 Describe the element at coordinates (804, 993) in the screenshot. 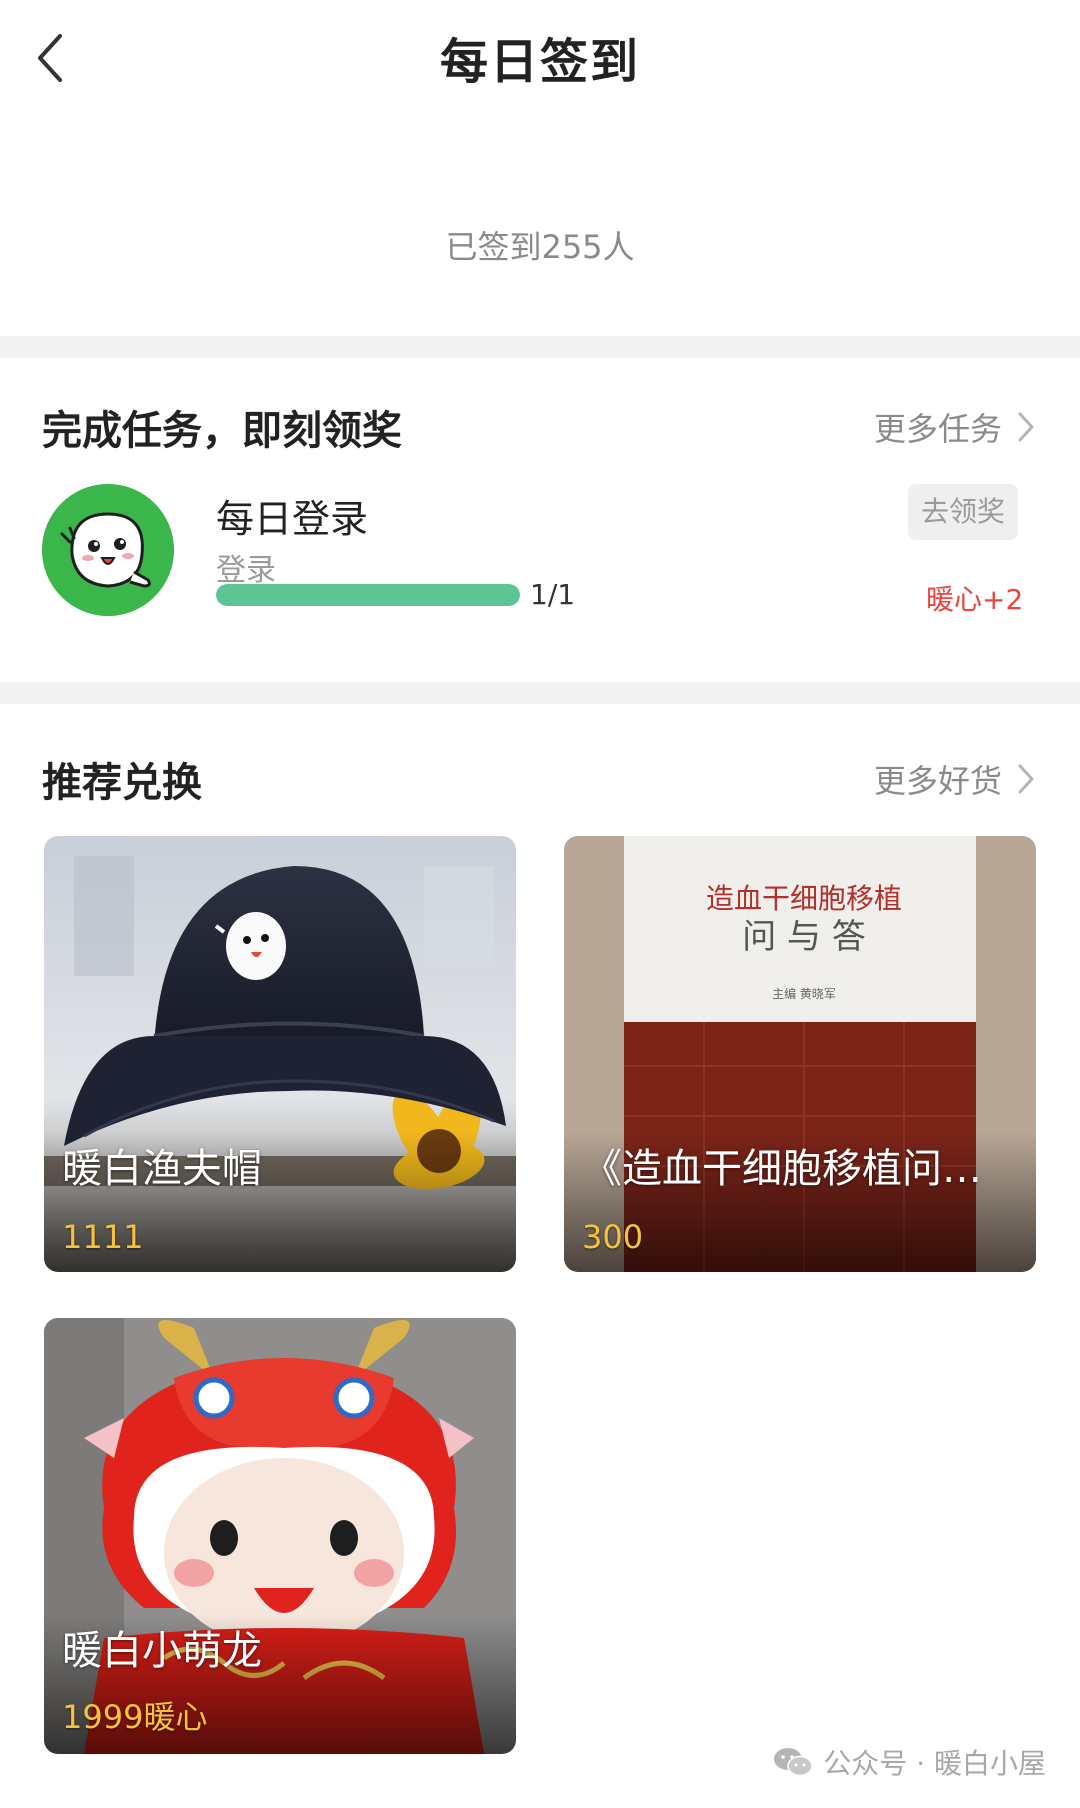

I see `book-cover-editor: 主编 黄晓军` at that location.